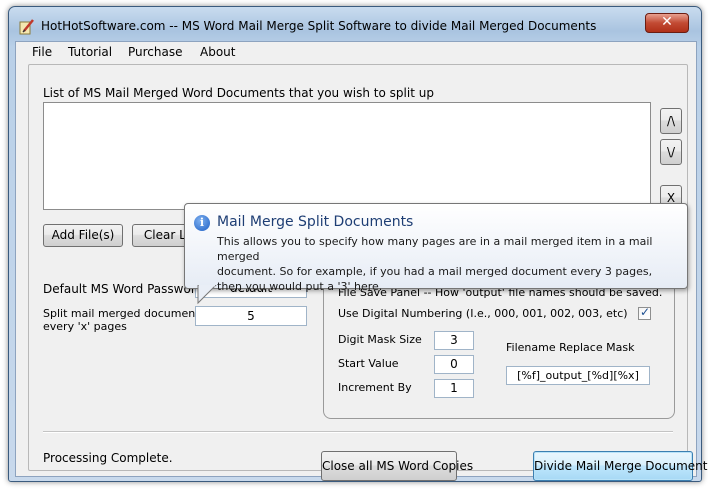 Image resolution: width=708 pixels, height=494 pixels. I want to click on menu-file: File, so click(42, 52).